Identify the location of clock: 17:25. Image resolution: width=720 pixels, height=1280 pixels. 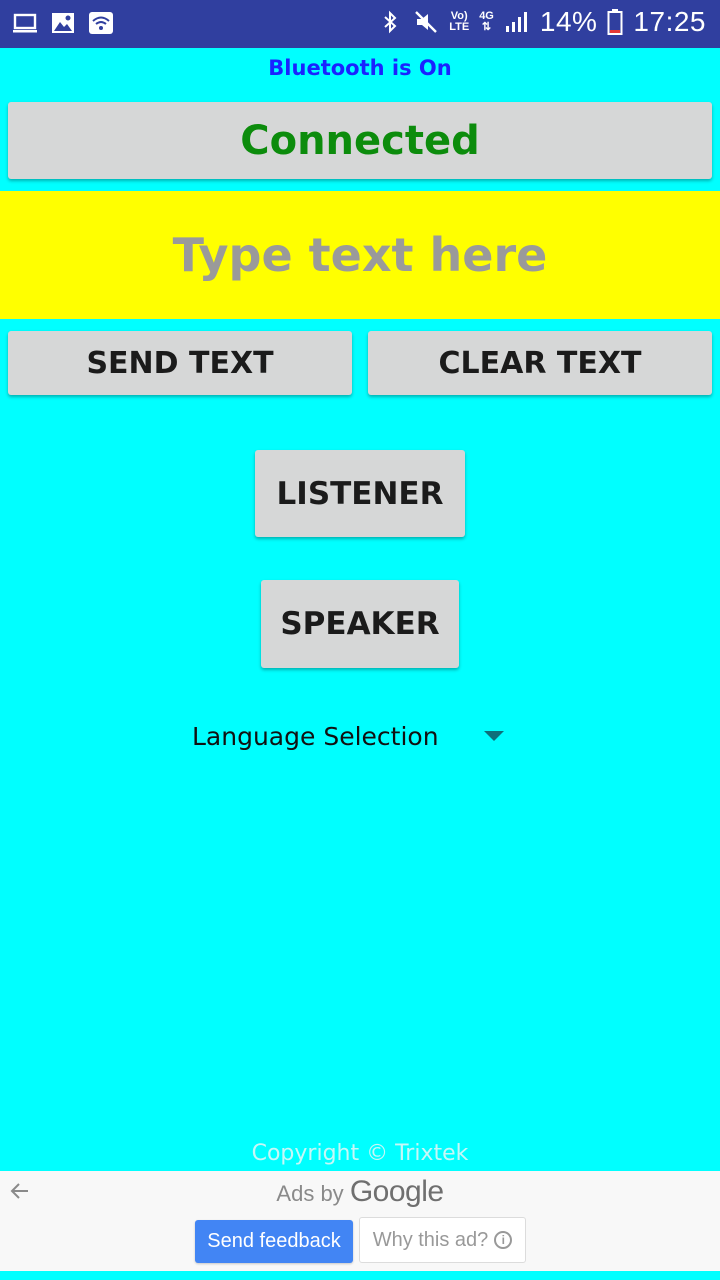
(669, 21).